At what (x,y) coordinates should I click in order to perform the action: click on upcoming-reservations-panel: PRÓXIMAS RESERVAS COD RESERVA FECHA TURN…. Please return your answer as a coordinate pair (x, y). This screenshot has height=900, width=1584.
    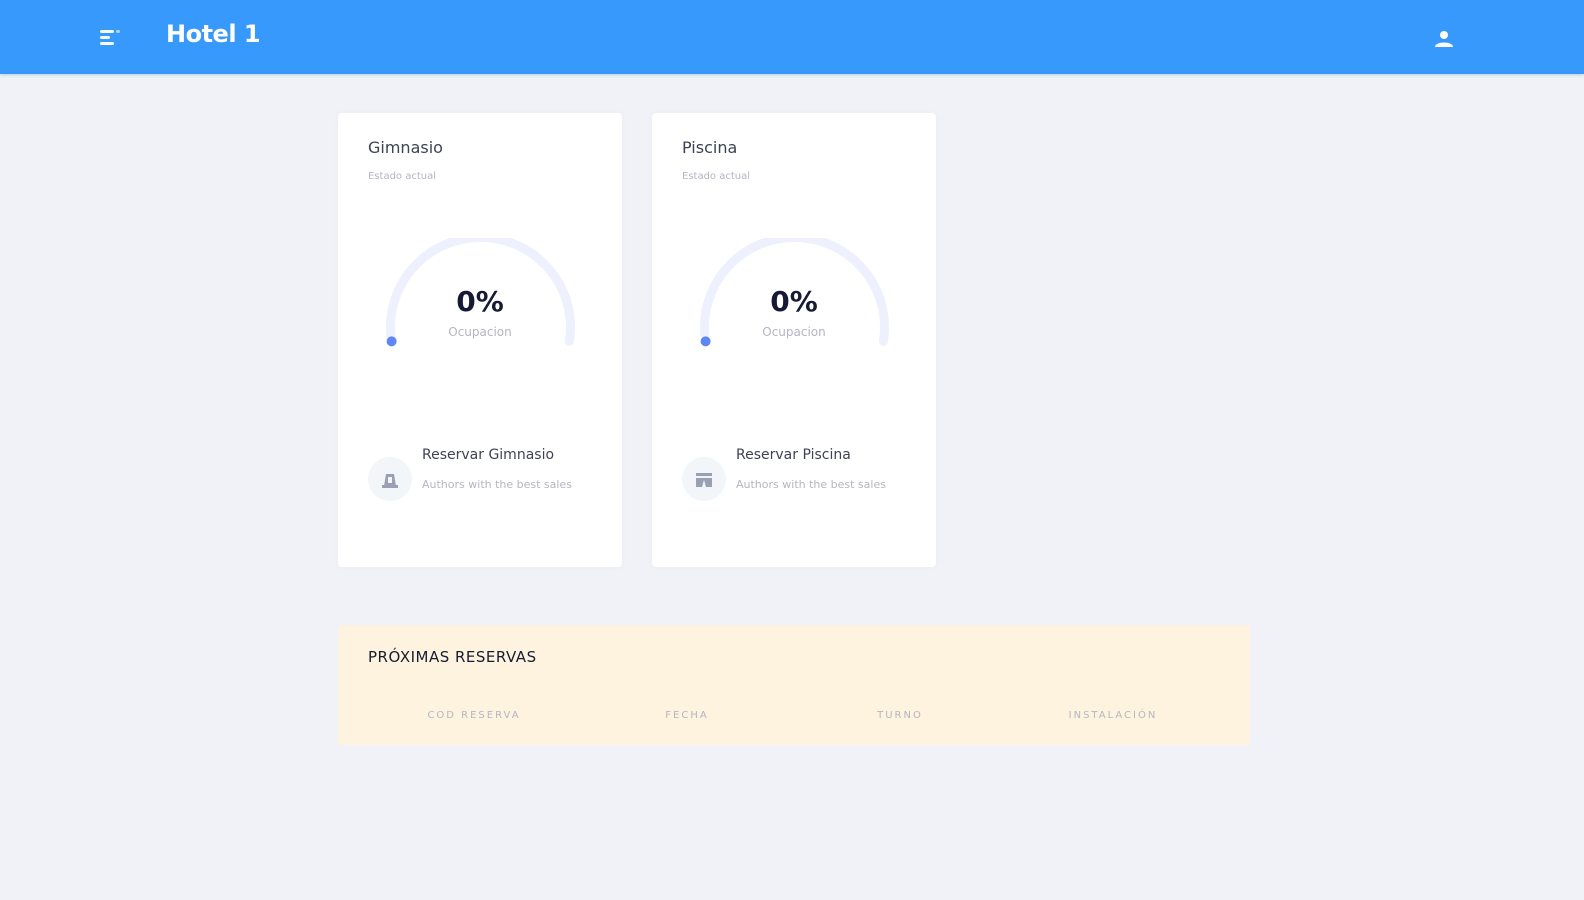
    Looking at the image, I should click on (794, 685).